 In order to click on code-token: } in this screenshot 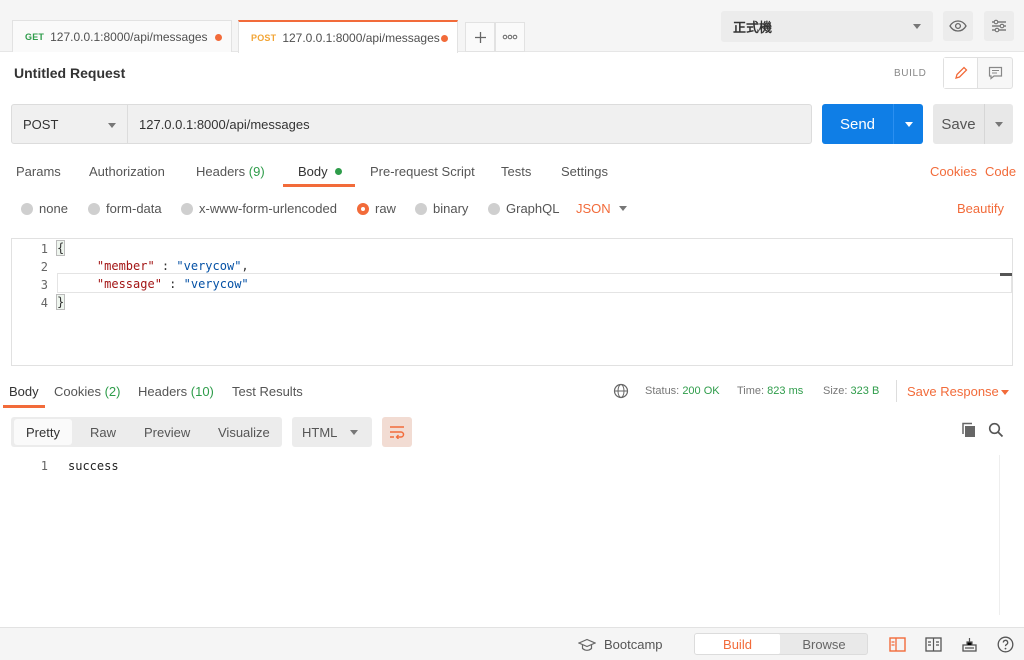, I will do `click(60, 302)`.